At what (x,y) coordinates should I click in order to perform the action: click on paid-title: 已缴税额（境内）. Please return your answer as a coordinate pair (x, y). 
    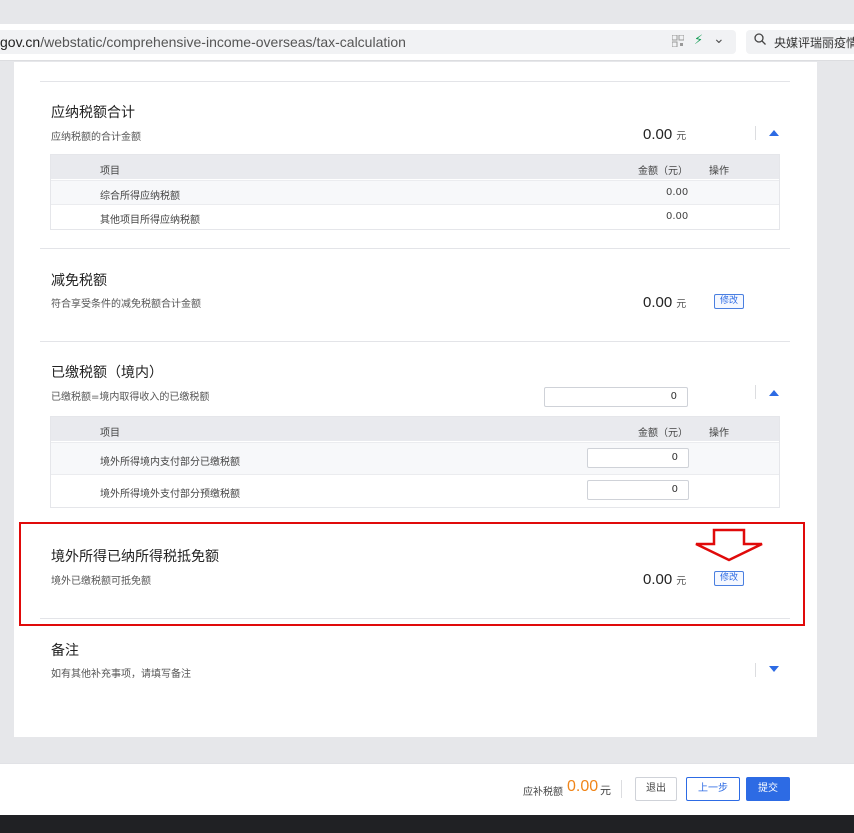
    Looking at the image, I should click on (107, 373).